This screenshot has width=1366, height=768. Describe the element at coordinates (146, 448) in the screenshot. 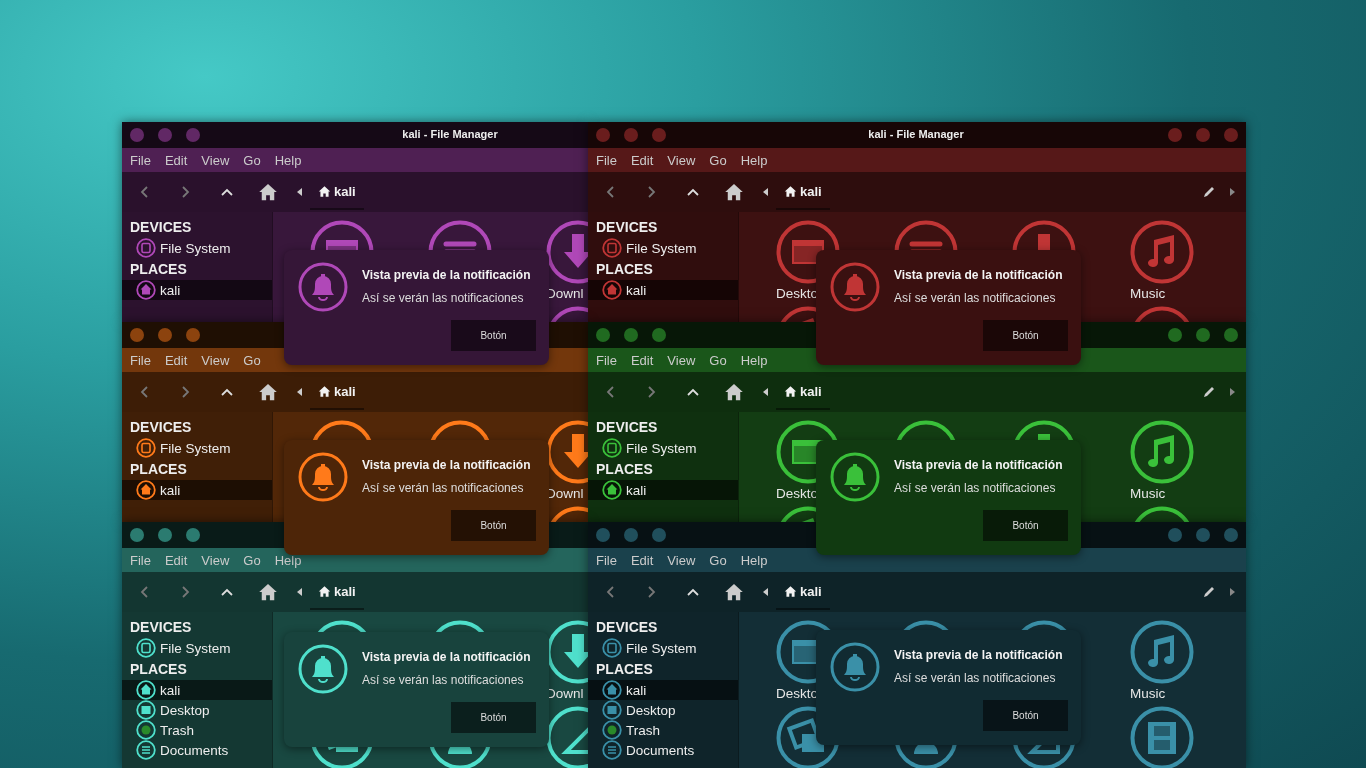

I see `disk-icon` at that location.